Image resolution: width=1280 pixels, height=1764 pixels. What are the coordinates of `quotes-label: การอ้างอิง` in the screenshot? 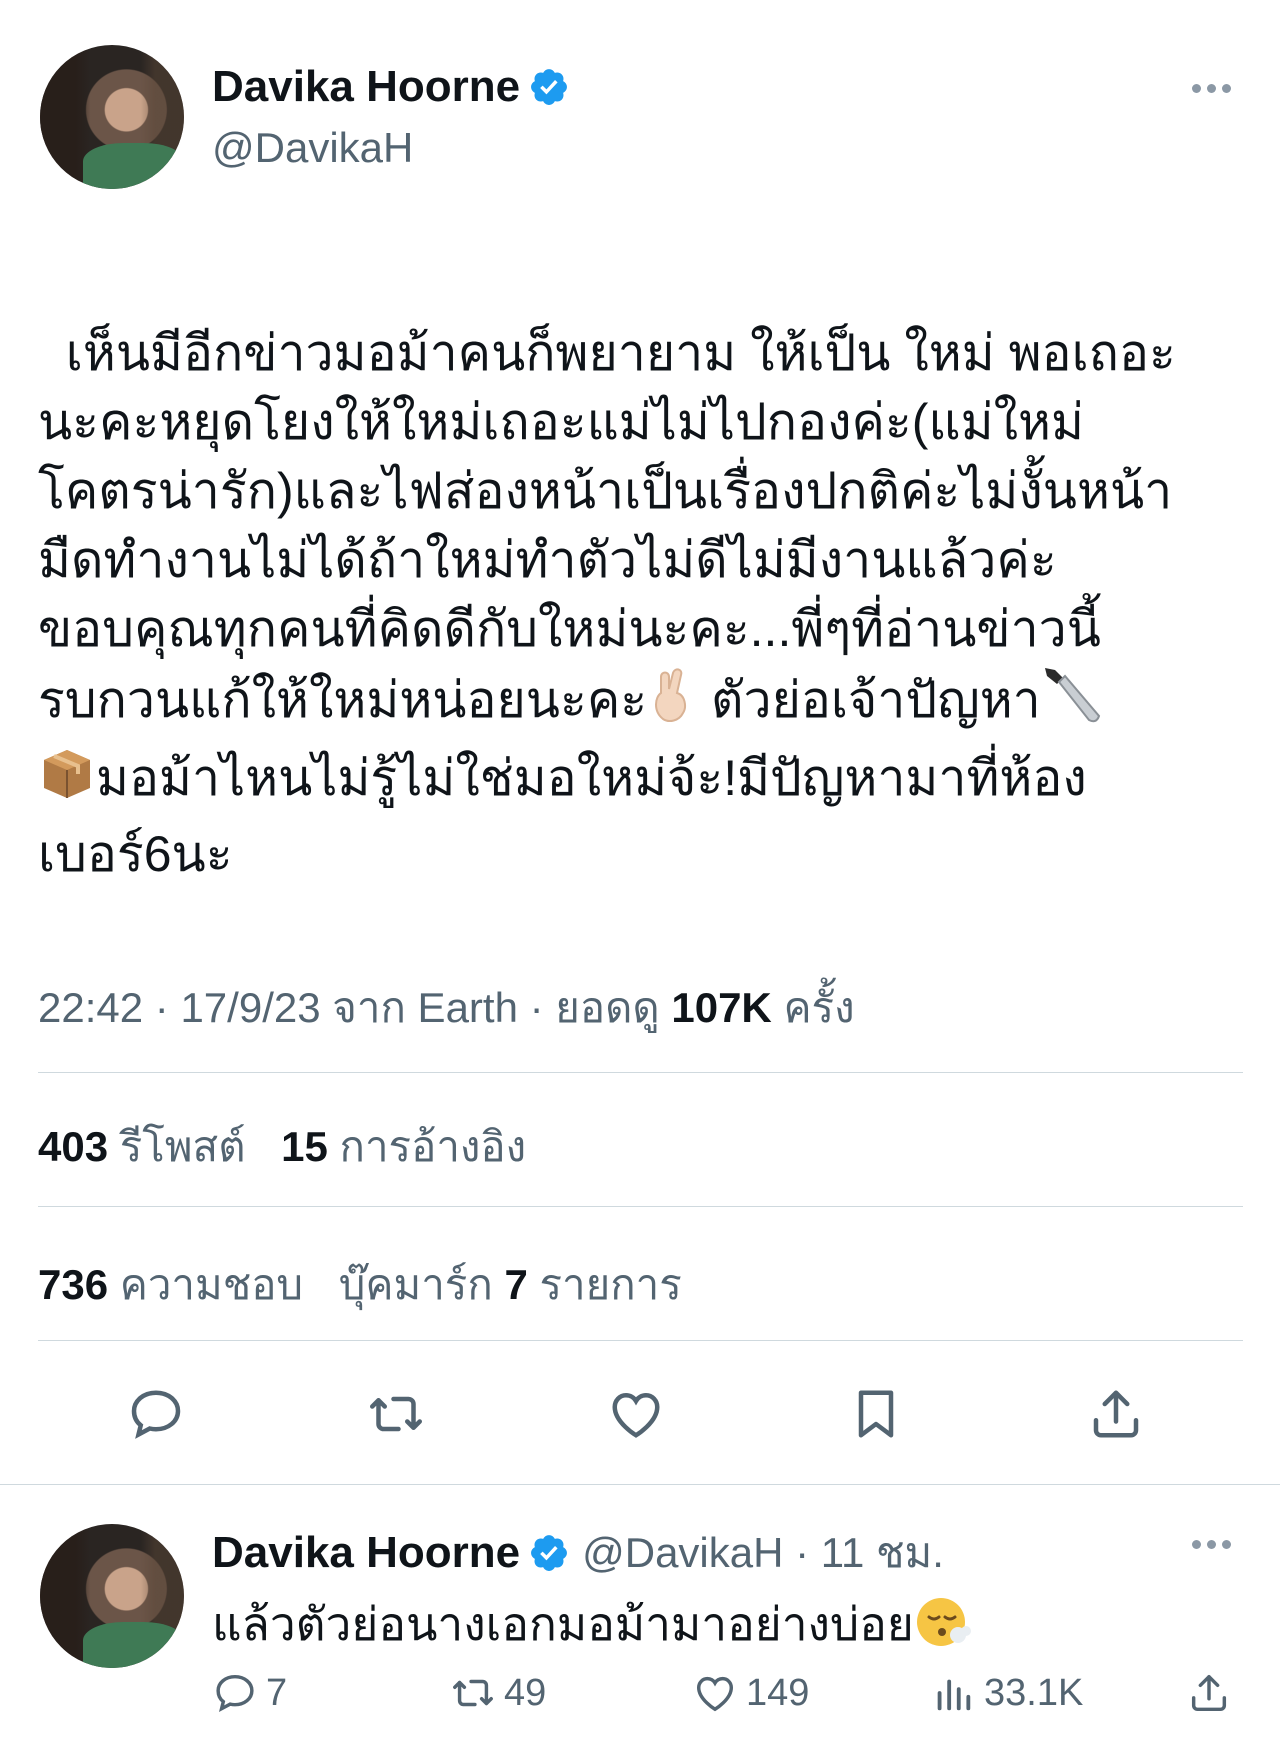 It's located at (433, 1146).